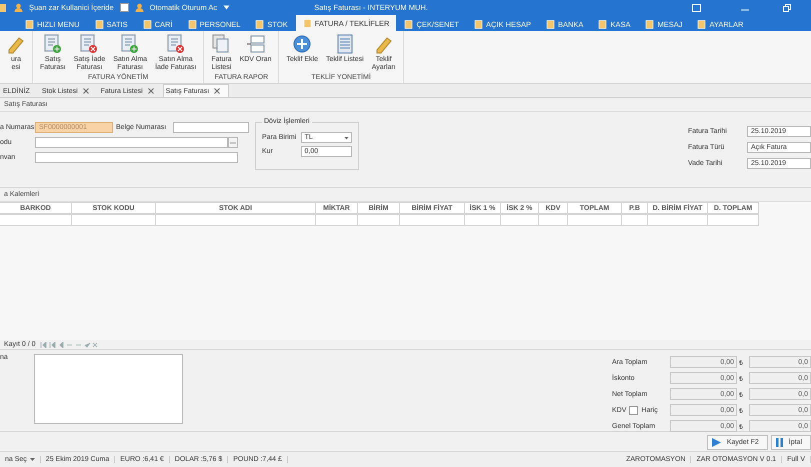 The width and height of the screenshot is (811, 467). What do you see at coordinates (211, 127) in the screenshot?
I see `document-number-field` at bounding box center [211, 127].